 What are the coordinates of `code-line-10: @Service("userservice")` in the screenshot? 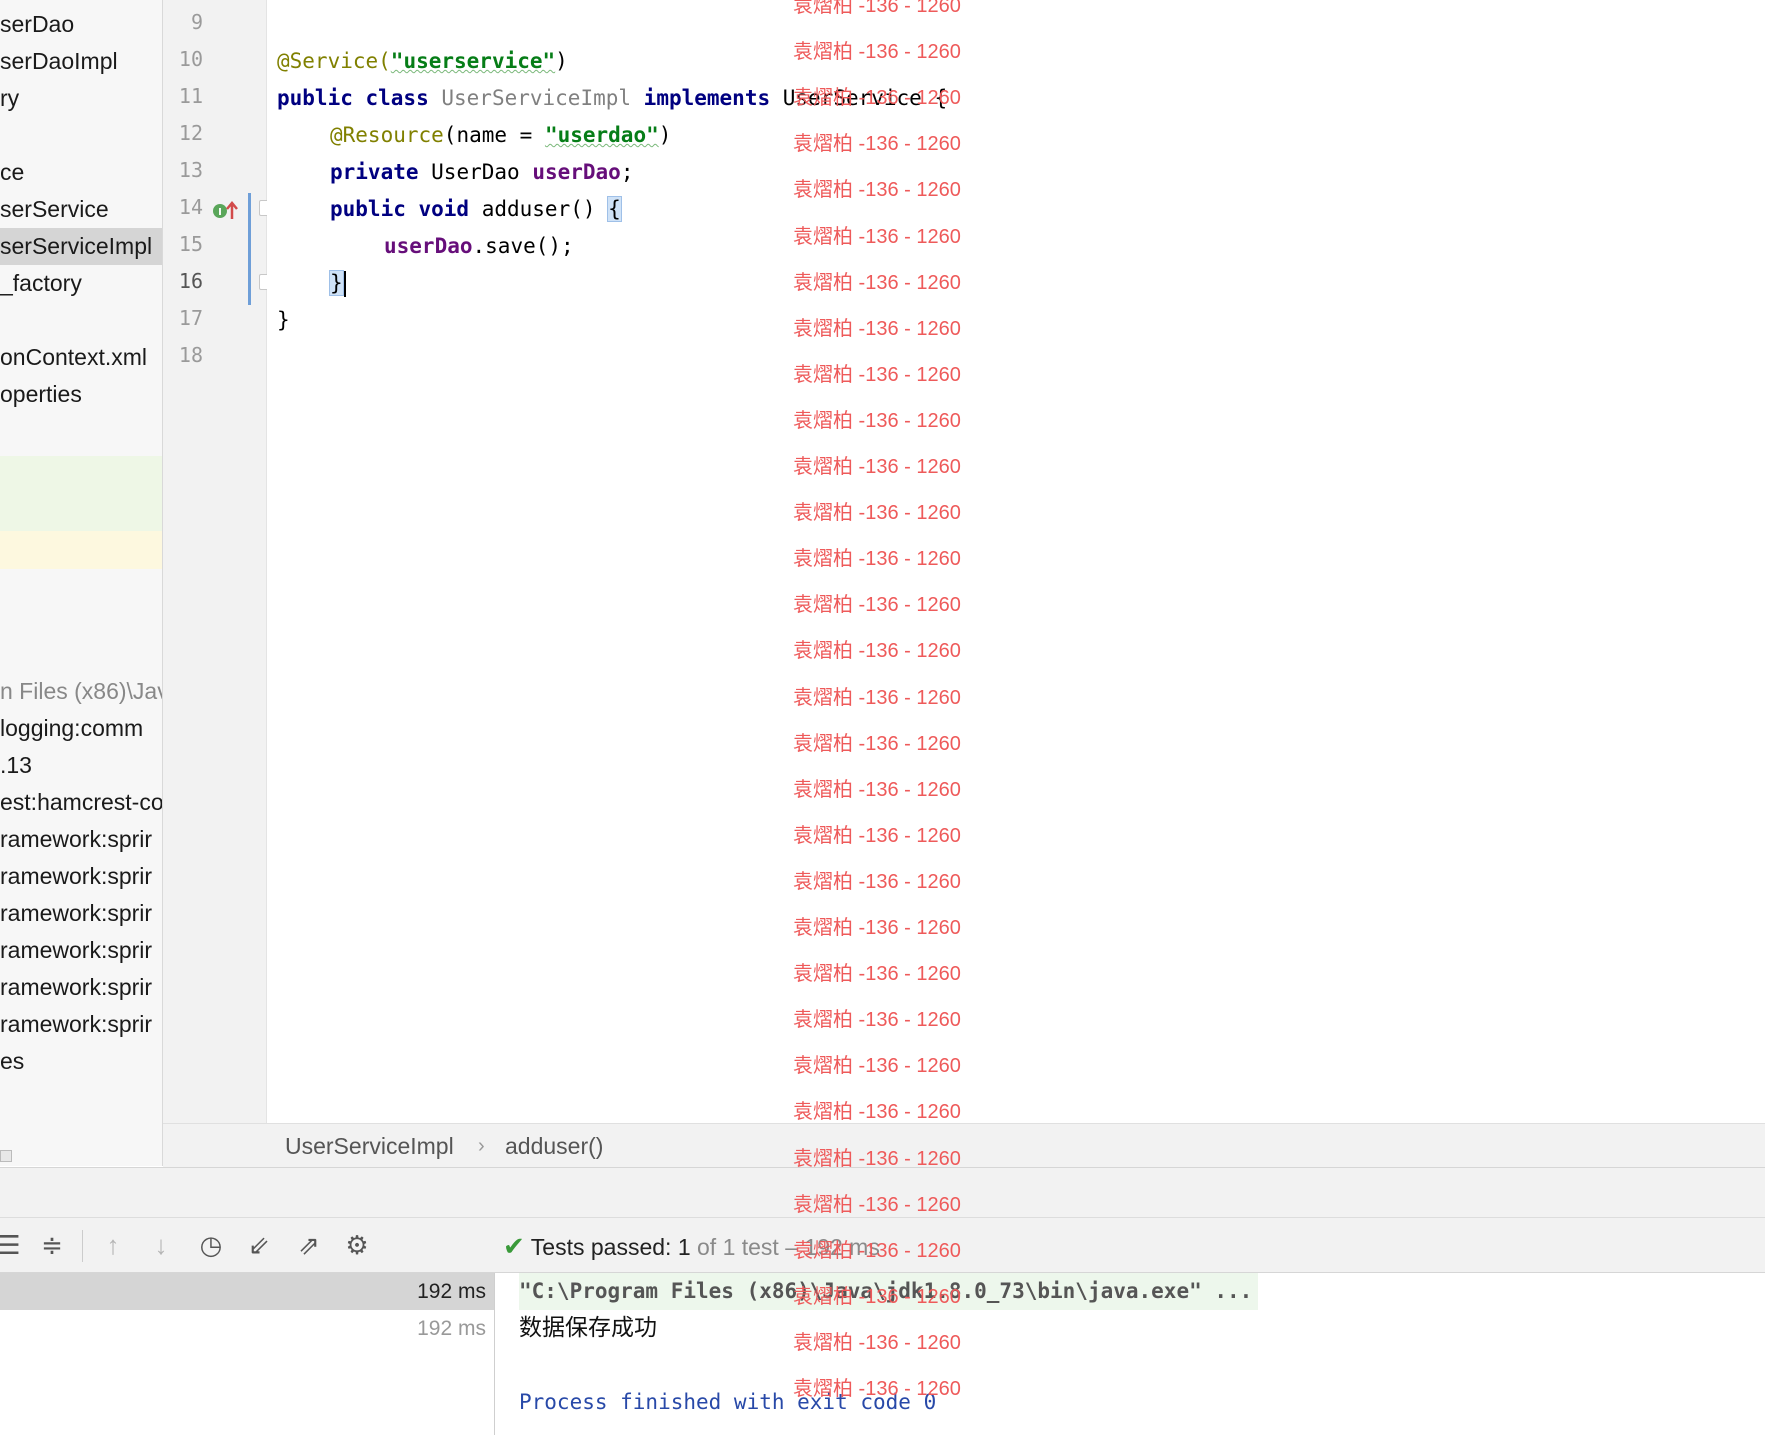 It's located at (422, 61).